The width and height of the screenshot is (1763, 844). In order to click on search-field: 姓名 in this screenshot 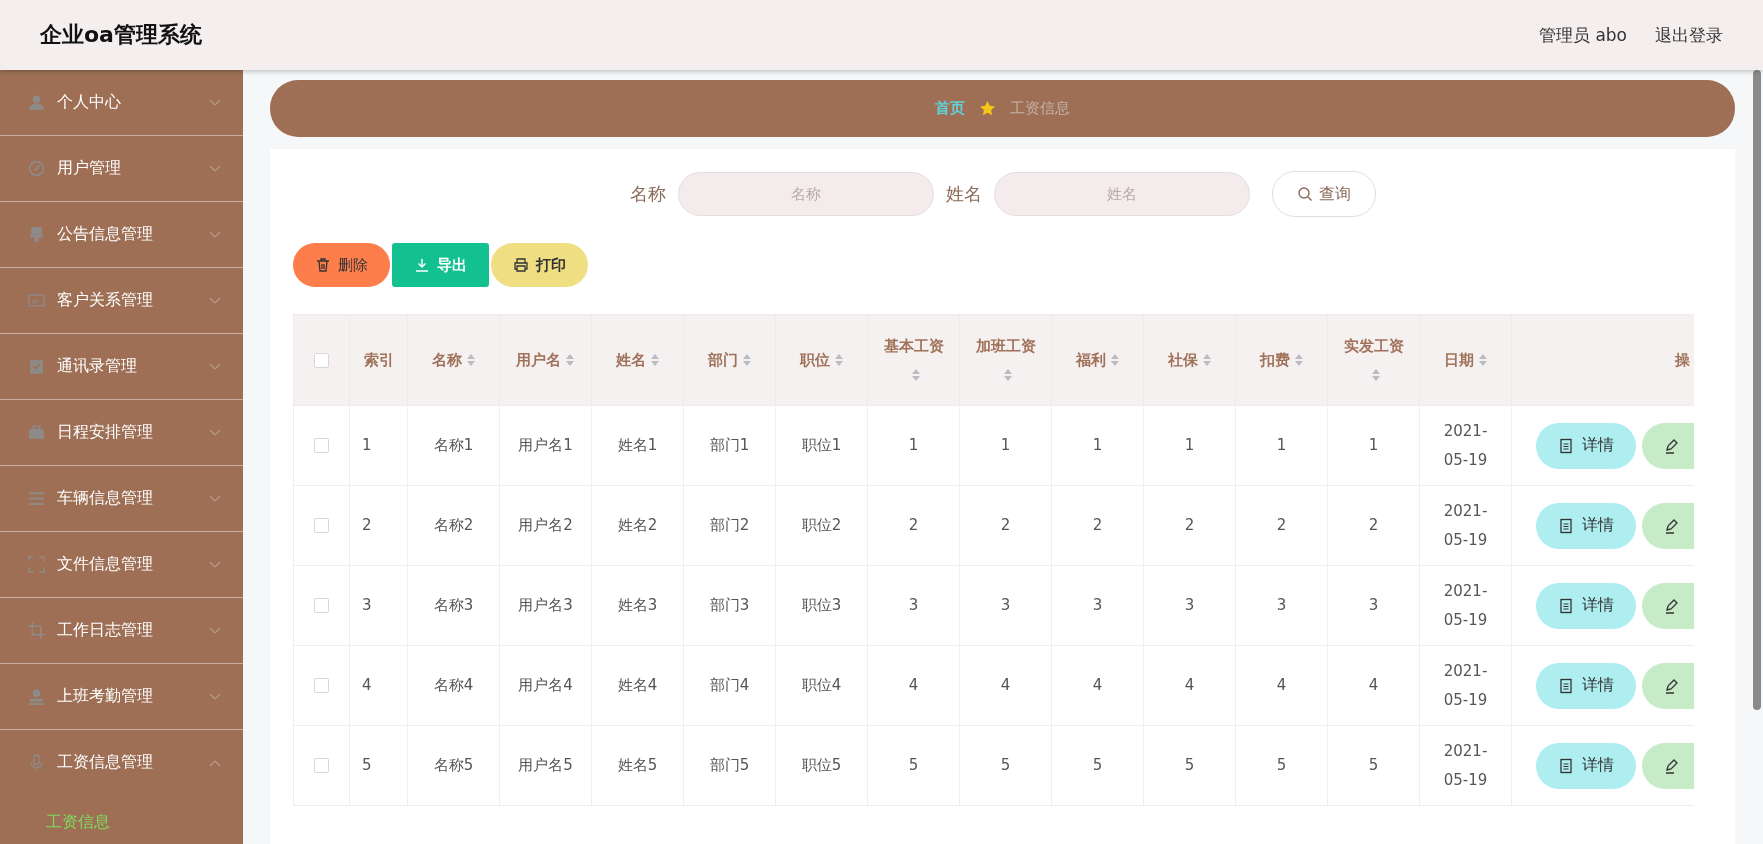, I will do `click(1121, 194)`.